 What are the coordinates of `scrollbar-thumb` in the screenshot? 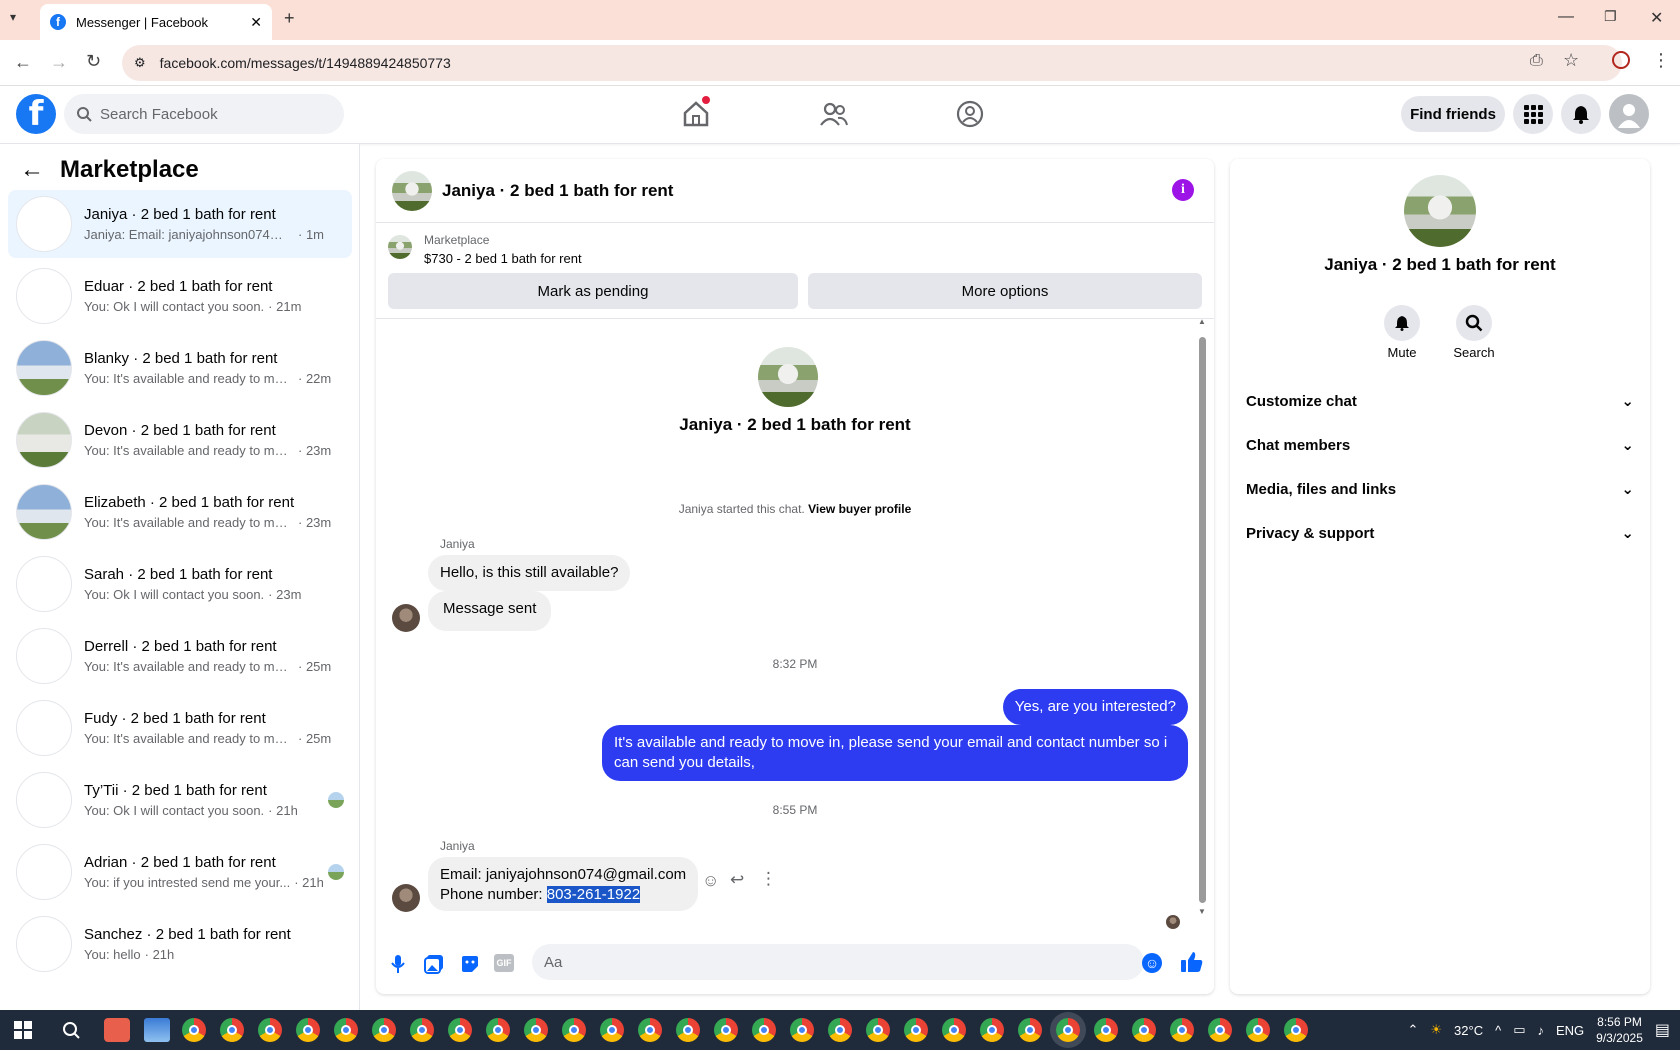 It's located at (1202, 620).